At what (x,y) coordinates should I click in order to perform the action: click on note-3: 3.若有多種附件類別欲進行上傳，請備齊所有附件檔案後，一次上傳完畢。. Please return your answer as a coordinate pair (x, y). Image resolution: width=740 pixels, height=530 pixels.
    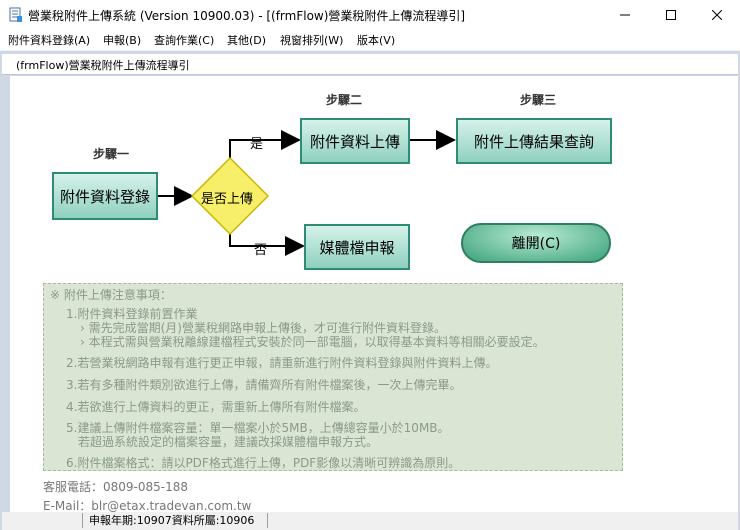
    Looking at the image, I should click on (264, 385).